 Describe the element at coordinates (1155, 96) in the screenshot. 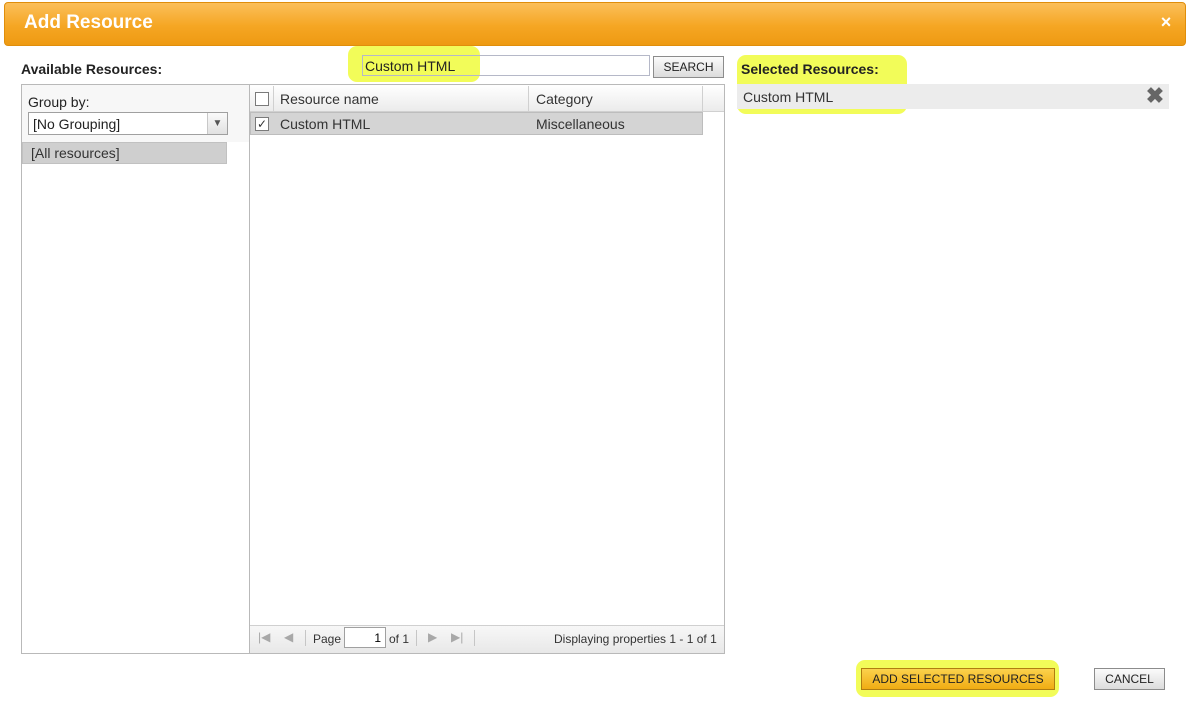

I see `remove-icon: ✖` at that location.